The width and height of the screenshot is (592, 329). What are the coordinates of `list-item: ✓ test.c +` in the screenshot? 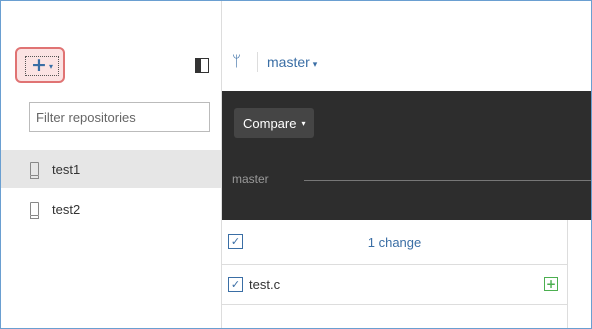 It's located at (394, 285).